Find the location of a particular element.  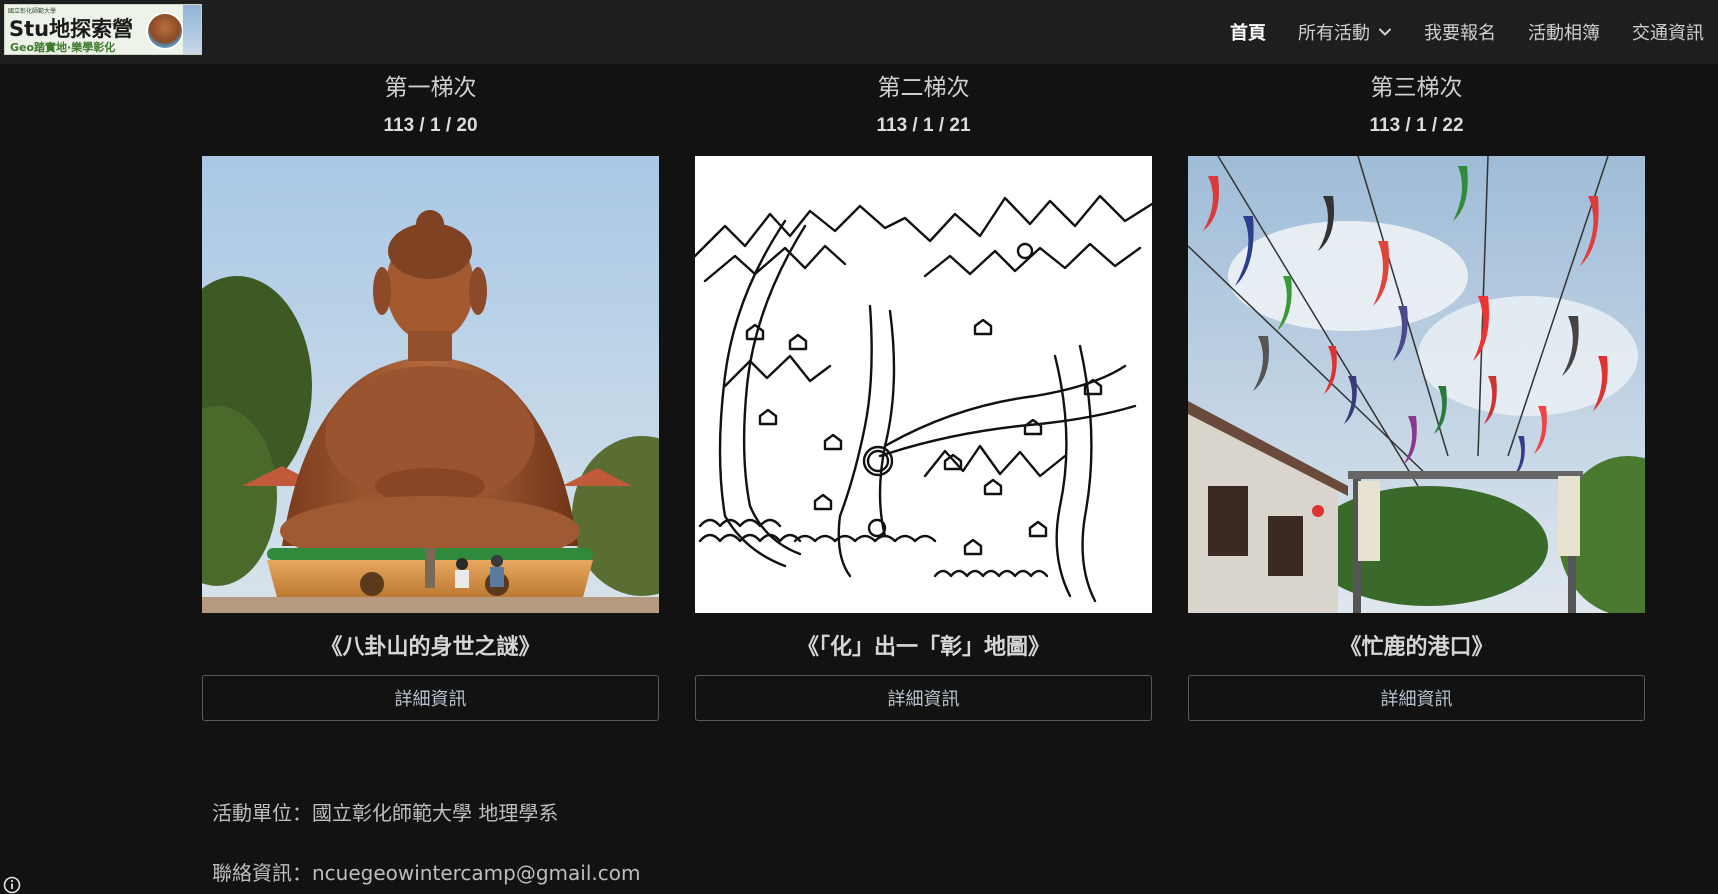

contact-info: 聯絡資訊：ncuegeowintercamp@gmail.com is located at coordinates (426, 873).